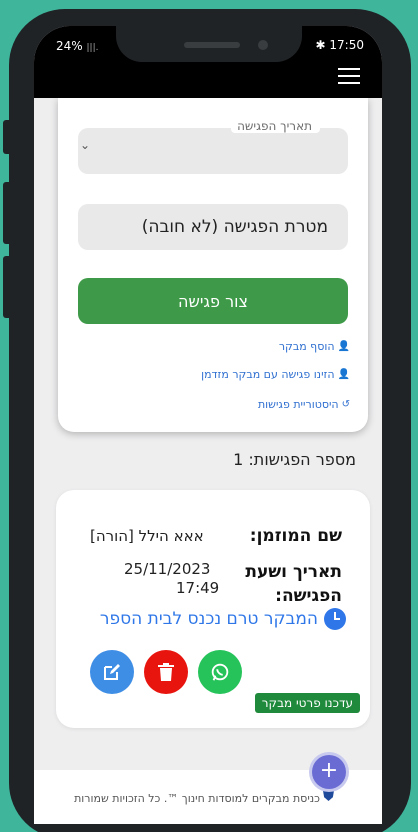 This screenshot has width=418, height=832. I want to click on battery-level: 24%, so click(69, 46).